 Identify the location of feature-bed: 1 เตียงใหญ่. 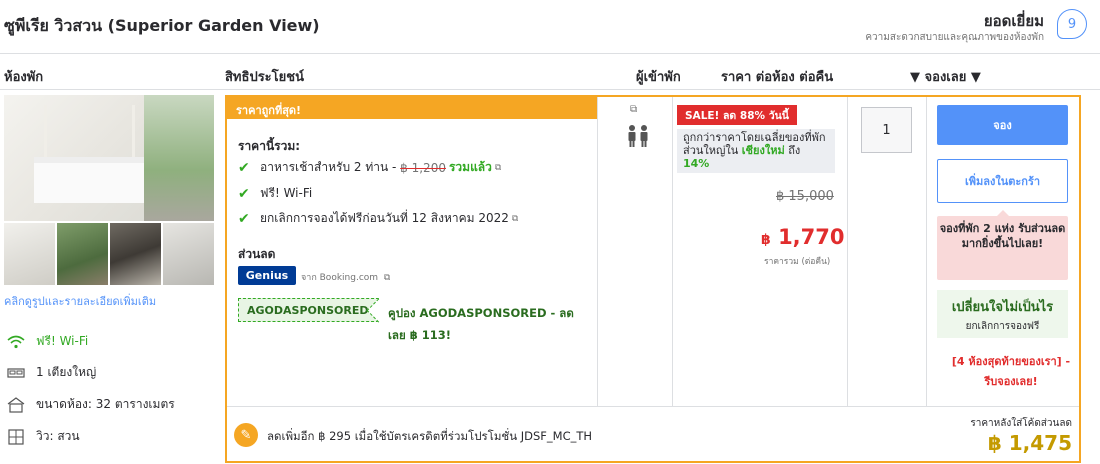
(51, 372).